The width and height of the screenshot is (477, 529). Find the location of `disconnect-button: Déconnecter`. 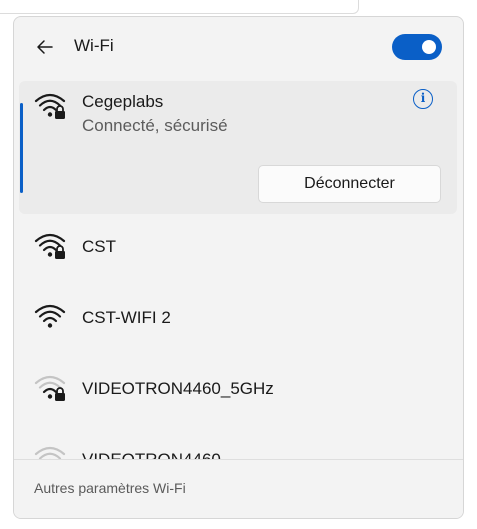

disconnect-button: Déconnecter is located at coordinates (349, 184).